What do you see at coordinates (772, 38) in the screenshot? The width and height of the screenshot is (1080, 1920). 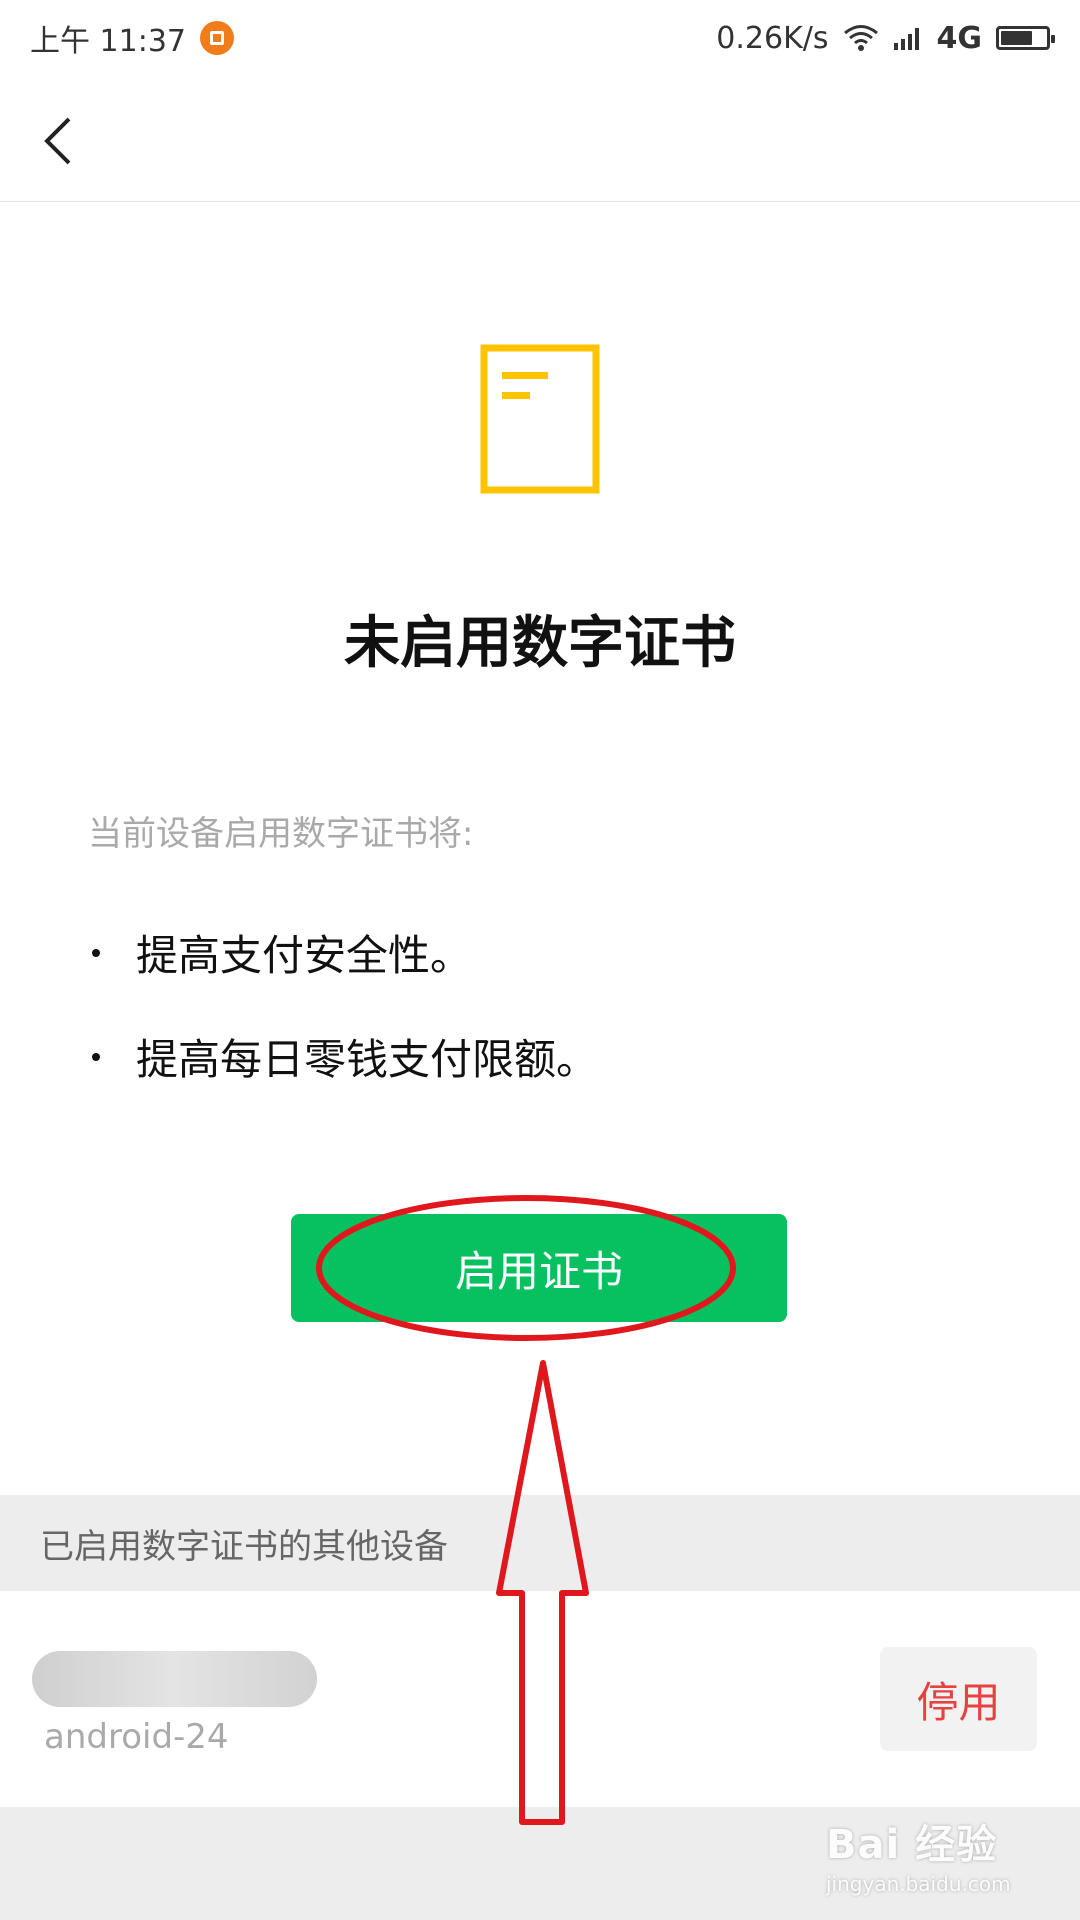 I see `network-speed: 0.26K/s` at bounding box center [772, 38].